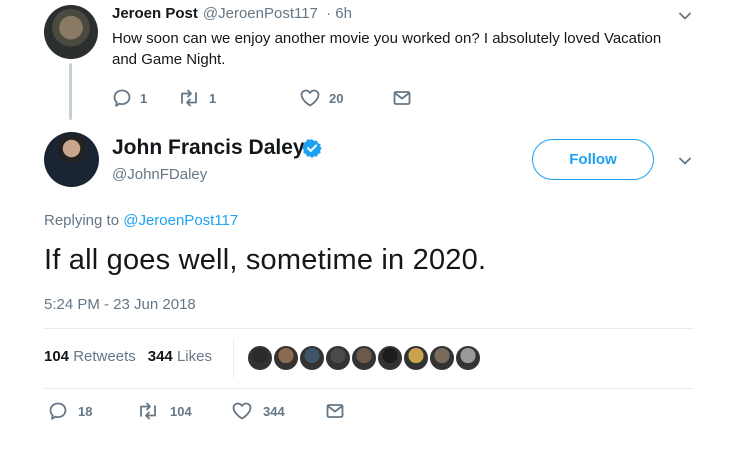 The image size is (738, 451). Describe the element at coordinates (260, 13) in the screenshot. I see `parent-author-handle: @JeroenPost117` at that location.